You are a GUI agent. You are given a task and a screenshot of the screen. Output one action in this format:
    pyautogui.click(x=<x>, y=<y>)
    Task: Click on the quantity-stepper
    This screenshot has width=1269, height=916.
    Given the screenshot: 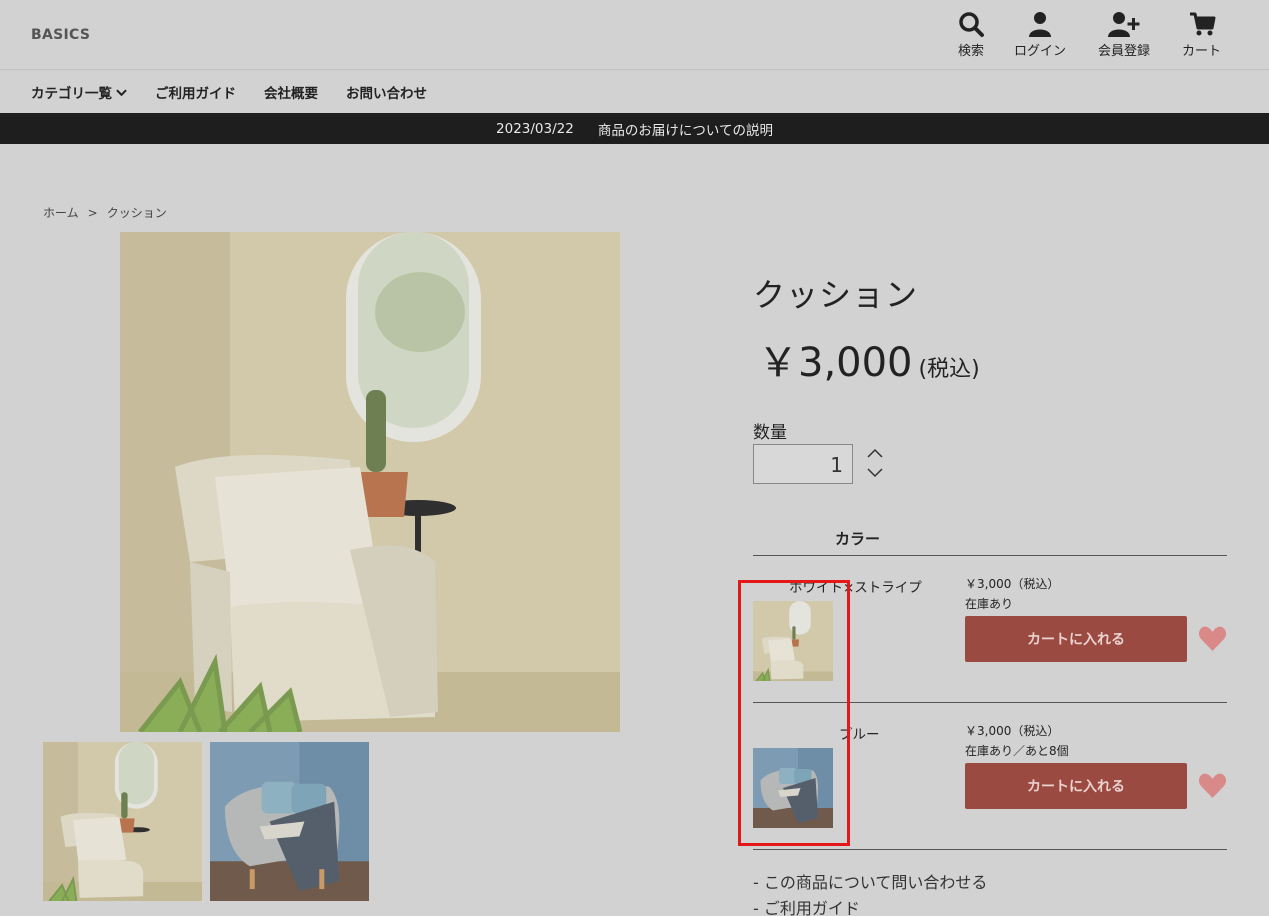 What is the action you would take?
    pyautogui.click(x=875, y=463)
    